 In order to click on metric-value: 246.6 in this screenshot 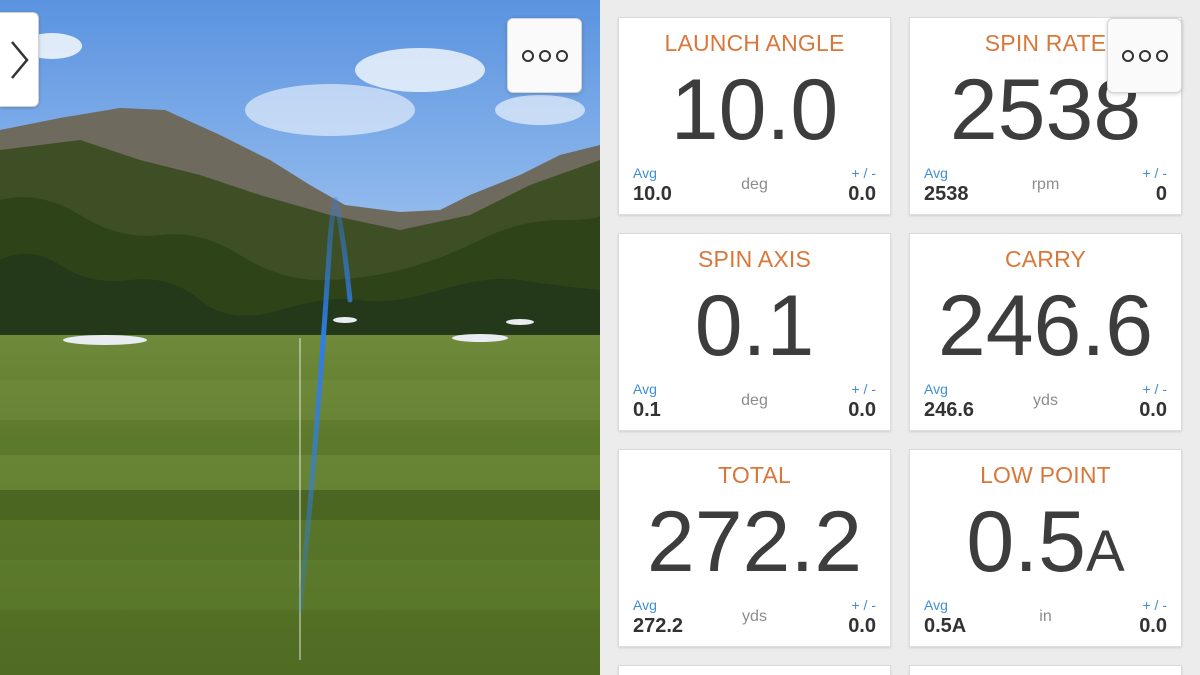, I will do `click(1045, 326)`.